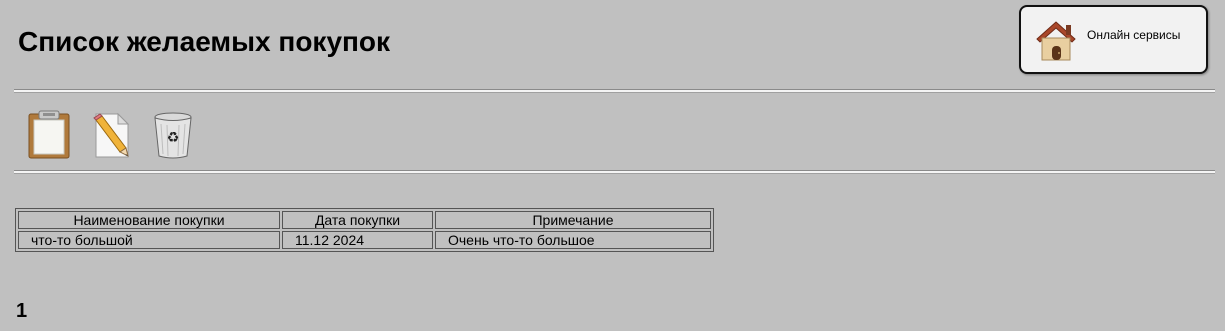 The width and height of the screenshot is (1225, 331). Describe the element at coordinates (357, 240) in the screenshot. I see `cell-date: 11.12 2024` at that location.